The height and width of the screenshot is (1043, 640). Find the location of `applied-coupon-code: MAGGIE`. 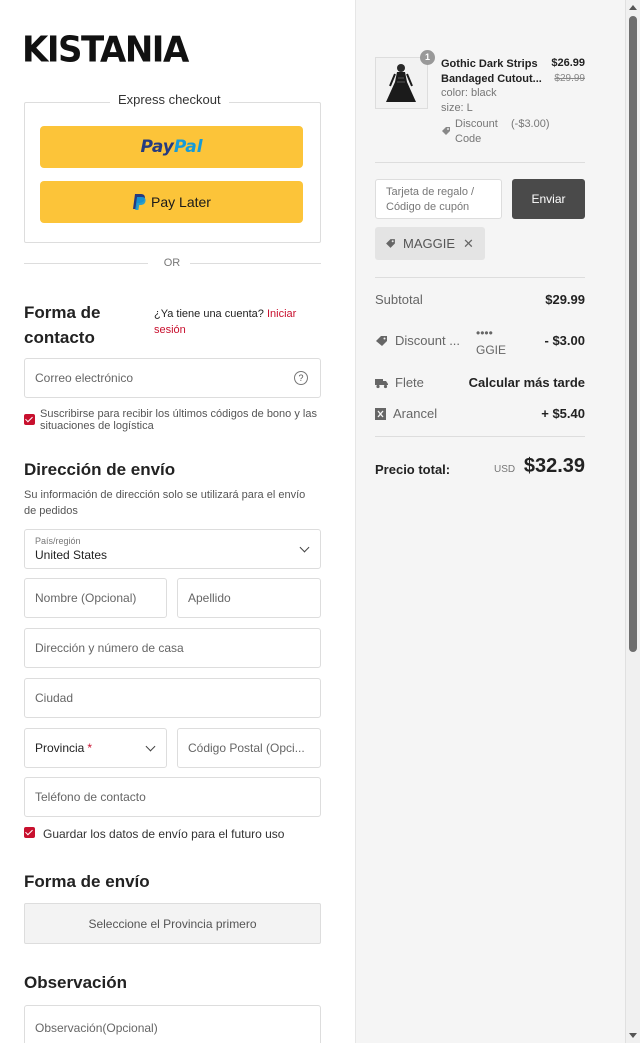

applied-coupon-code: MAGGIE is located at coordinates (429, 243).